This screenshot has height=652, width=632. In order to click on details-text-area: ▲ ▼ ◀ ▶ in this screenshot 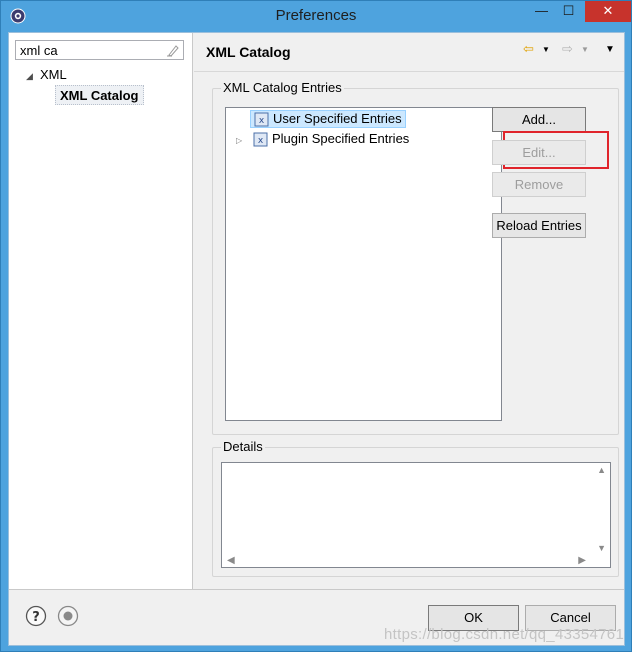, I will do `click(416, 515)`.